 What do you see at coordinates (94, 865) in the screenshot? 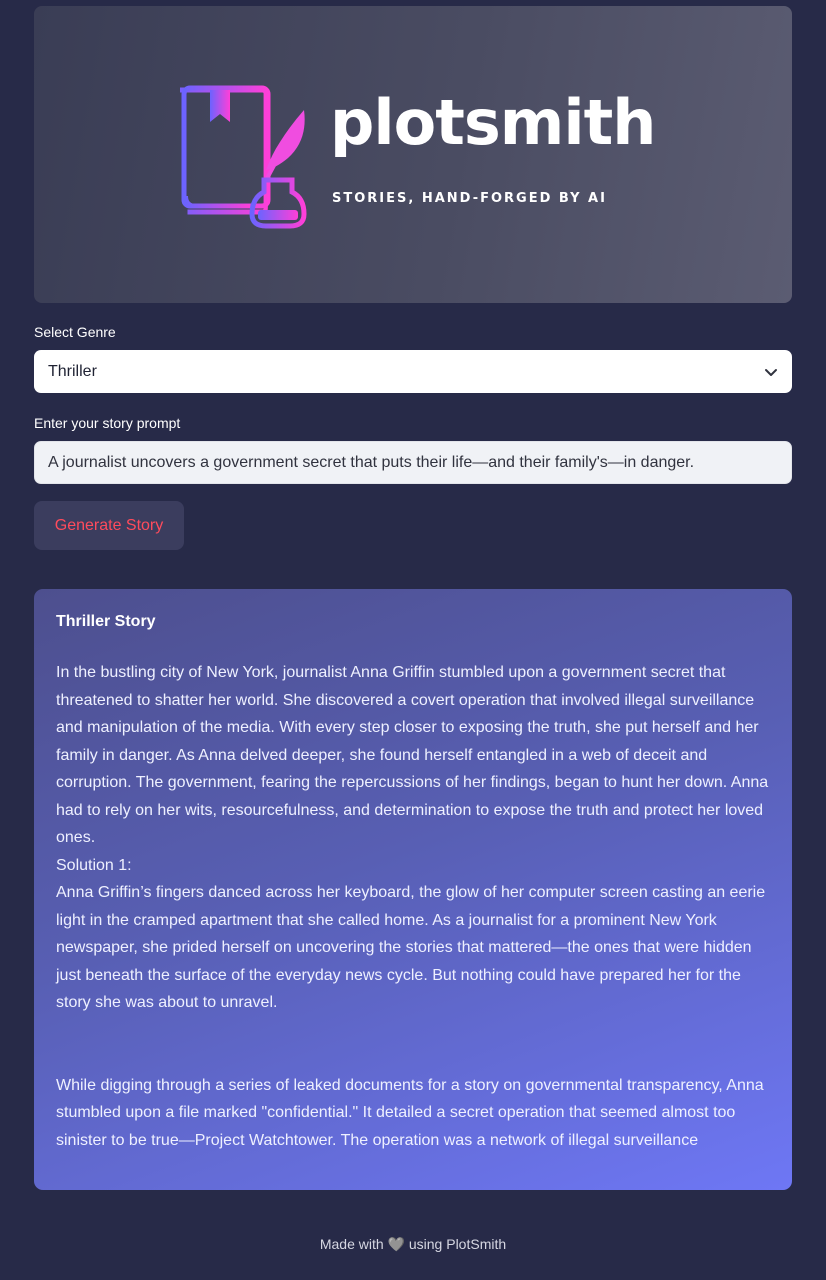
I see `solution-label: Solution 1:` at bounding box center [94, 865].